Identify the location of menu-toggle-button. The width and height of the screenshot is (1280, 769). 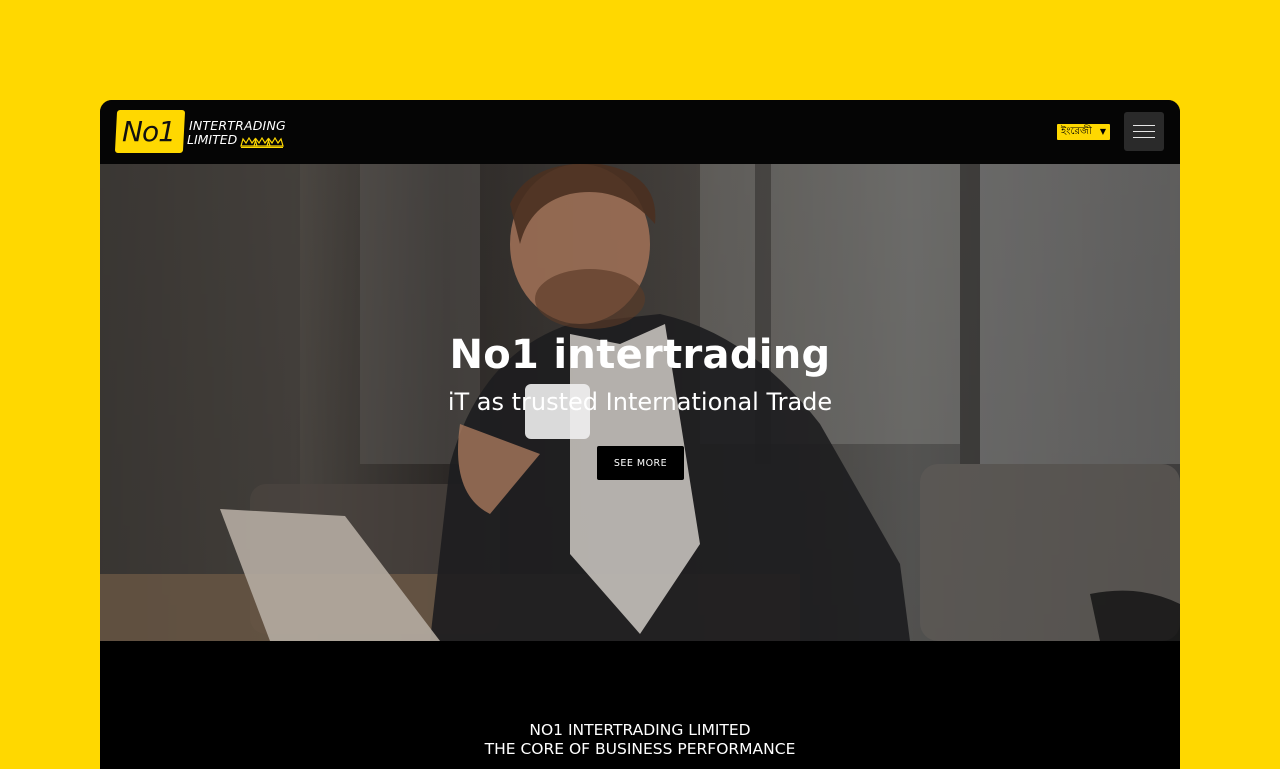
(1144, 131).